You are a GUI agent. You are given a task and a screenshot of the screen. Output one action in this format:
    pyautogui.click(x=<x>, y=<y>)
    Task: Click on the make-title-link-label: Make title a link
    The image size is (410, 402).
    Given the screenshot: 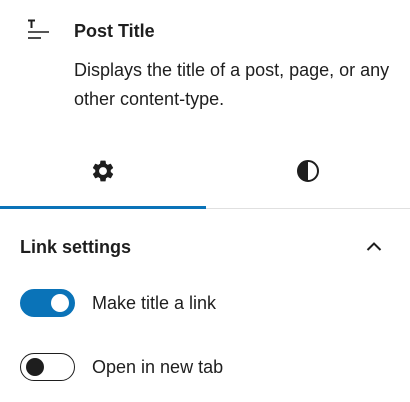 What is the action you would take?
    pyautogui.click(x=154, y=303)
    